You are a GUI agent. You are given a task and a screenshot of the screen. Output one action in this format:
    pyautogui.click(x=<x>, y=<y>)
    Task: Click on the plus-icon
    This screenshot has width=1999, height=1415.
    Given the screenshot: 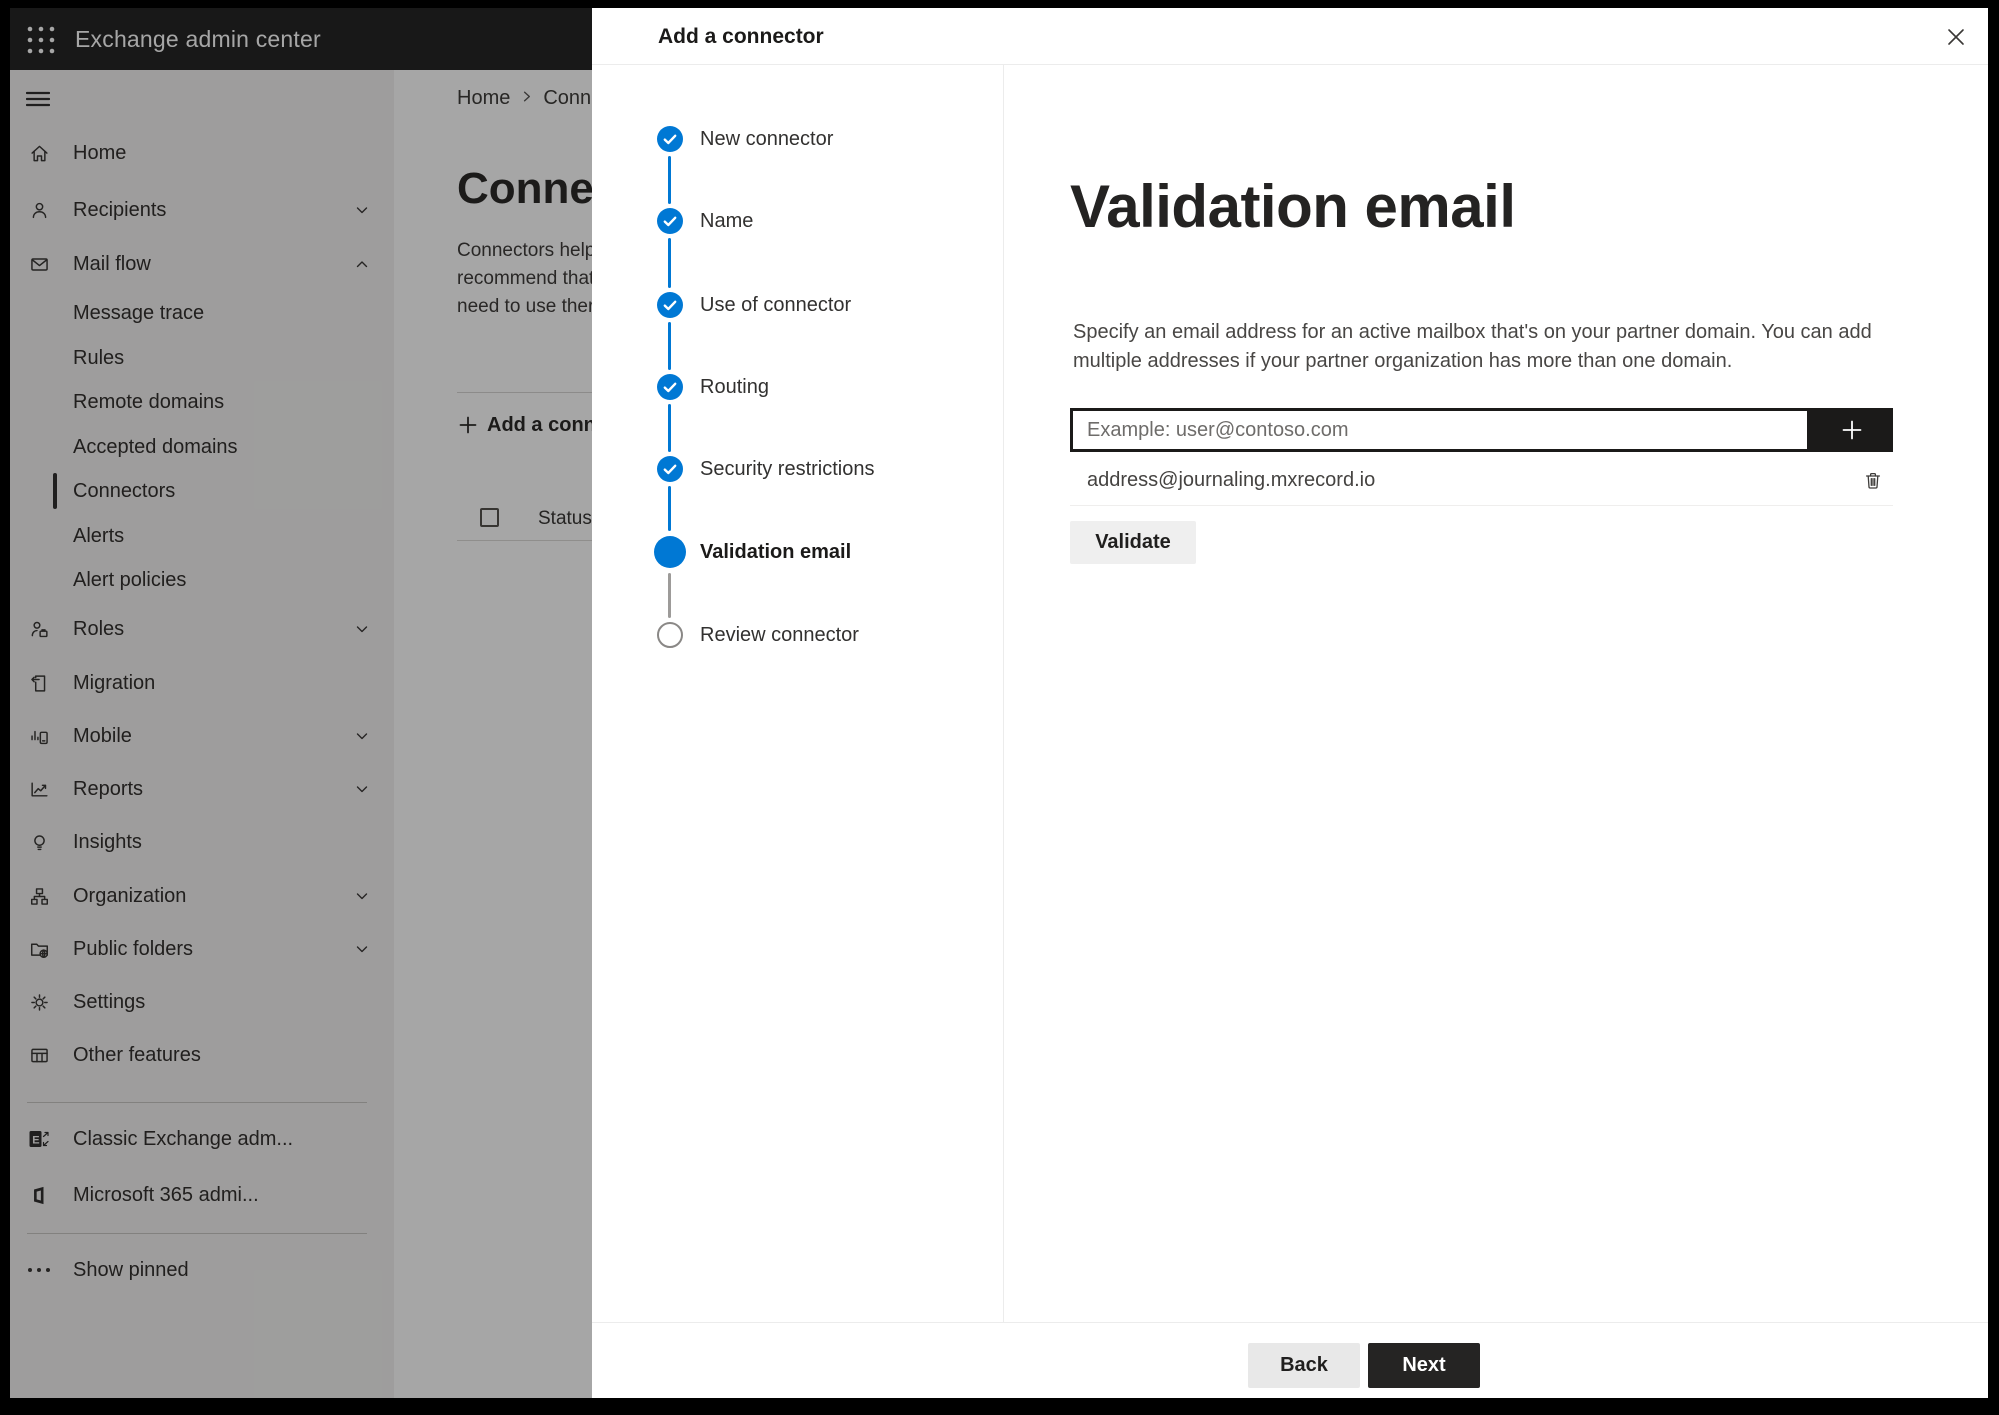 What is the action you would take?
    pyautogui.click(x=1851, y=430)
    